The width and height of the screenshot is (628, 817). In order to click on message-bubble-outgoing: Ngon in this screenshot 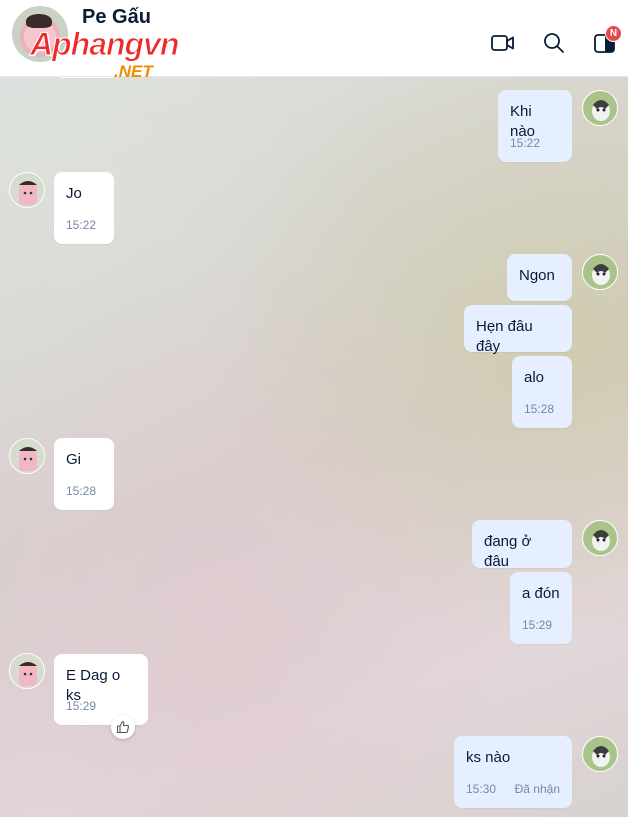, I will do `click(539, 277)`.